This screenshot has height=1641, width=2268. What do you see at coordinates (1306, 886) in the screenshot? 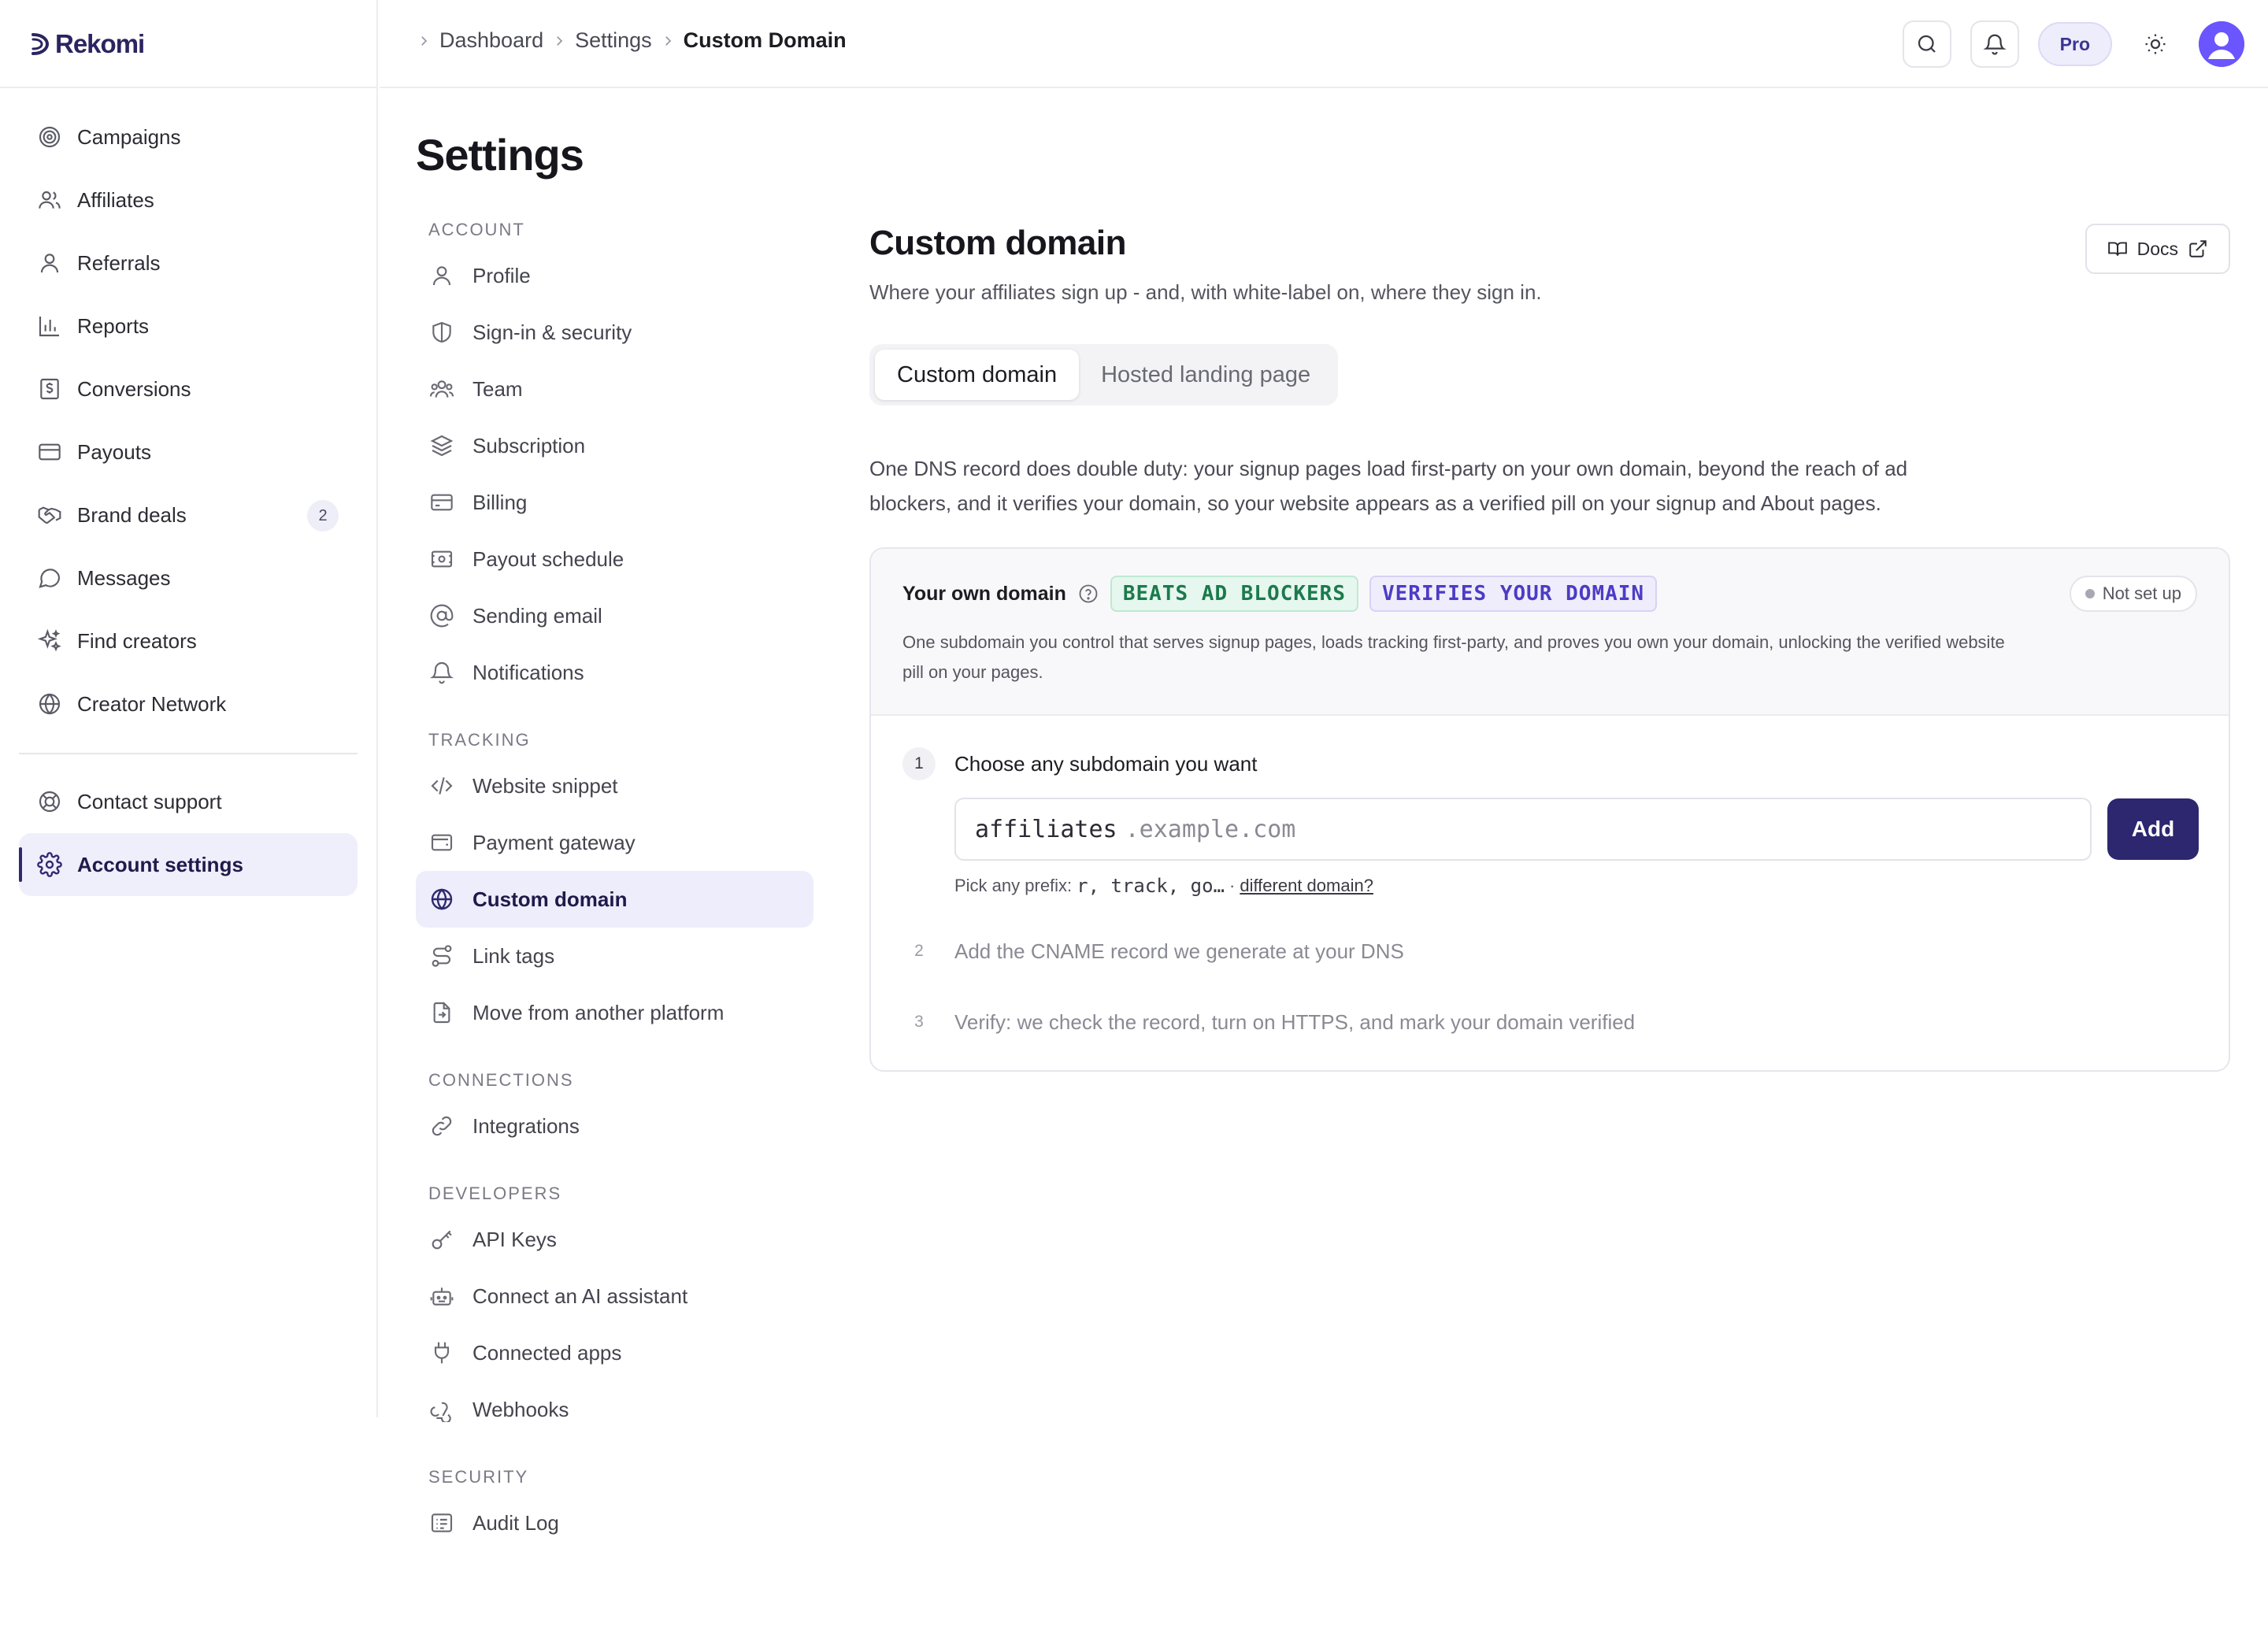
I see `different-domain-link: different domain?` at bounding box center [1306, 886].